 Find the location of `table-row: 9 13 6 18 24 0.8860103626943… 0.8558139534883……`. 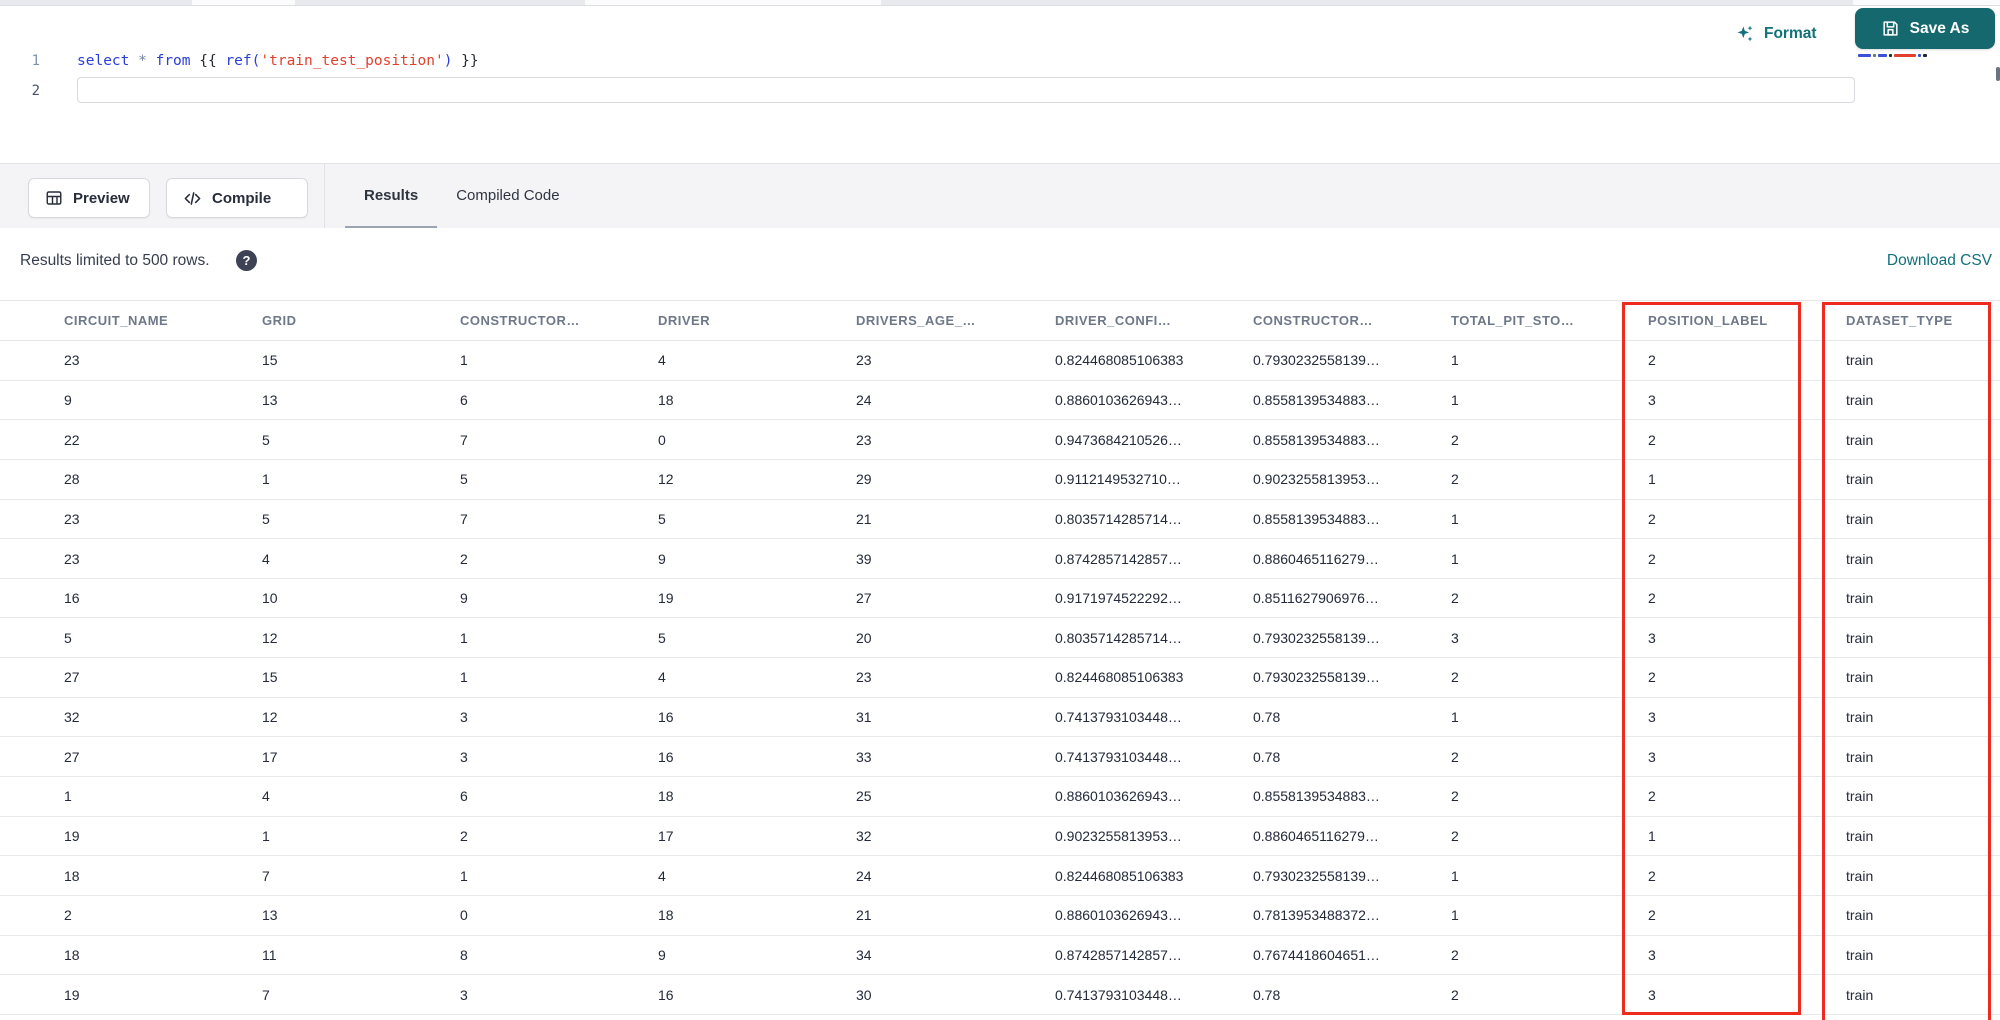

table-row: 9 13 6 18 24 0.8860103626943… 0.8558139534883…… is located at coordinates (1000, 401).